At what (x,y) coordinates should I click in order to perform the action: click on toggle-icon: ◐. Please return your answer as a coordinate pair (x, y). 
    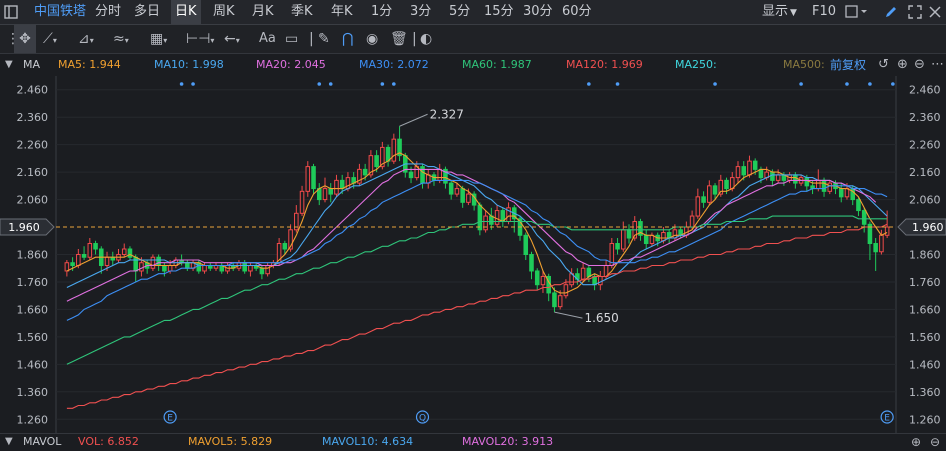
    Looking at the image, I should click on (426, 39).